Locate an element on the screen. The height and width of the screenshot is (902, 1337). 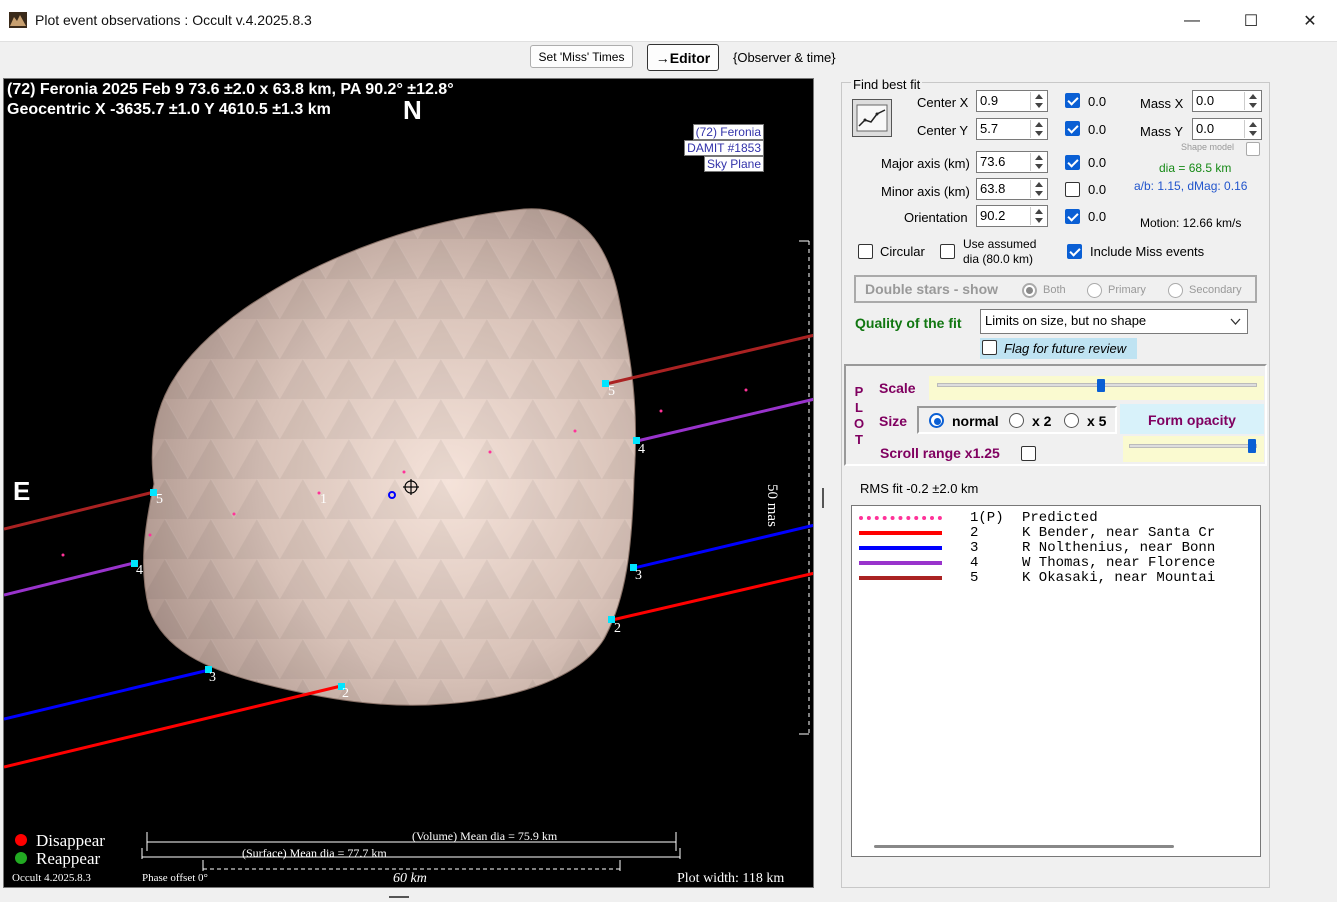
major-axis-spinner is located at coordinates (1038, 162).